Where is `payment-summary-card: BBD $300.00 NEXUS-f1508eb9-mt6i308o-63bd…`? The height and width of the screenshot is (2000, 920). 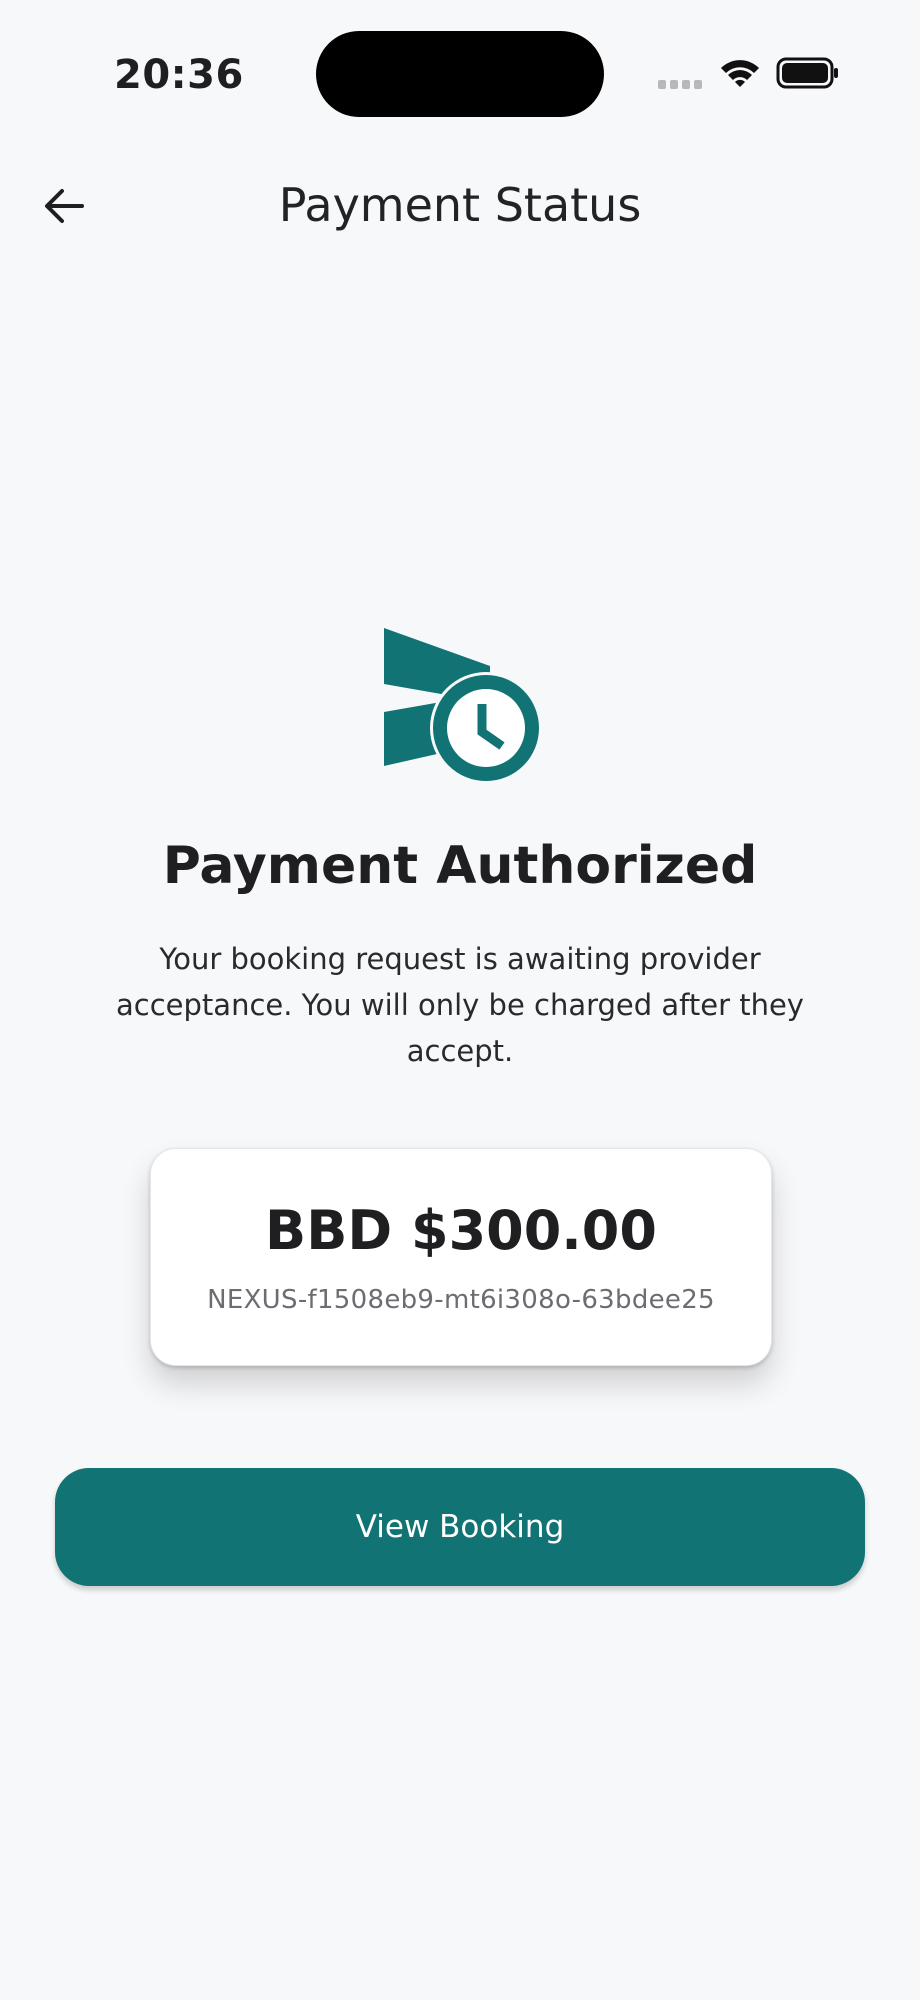
payment-summary-card: BBD $300.00 NEXUS-f1508eb9-mt6i308o-63bd… is located at coordinates (461, 1257).